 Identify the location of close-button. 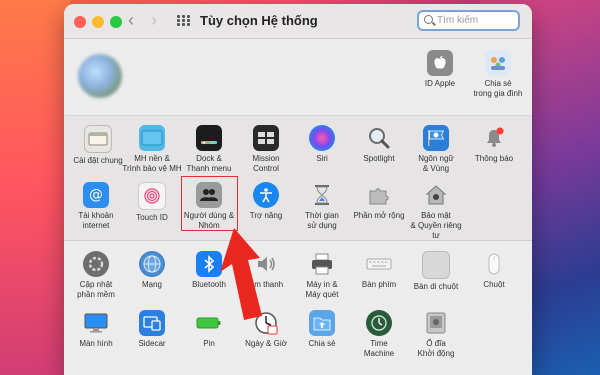
(80, 22).